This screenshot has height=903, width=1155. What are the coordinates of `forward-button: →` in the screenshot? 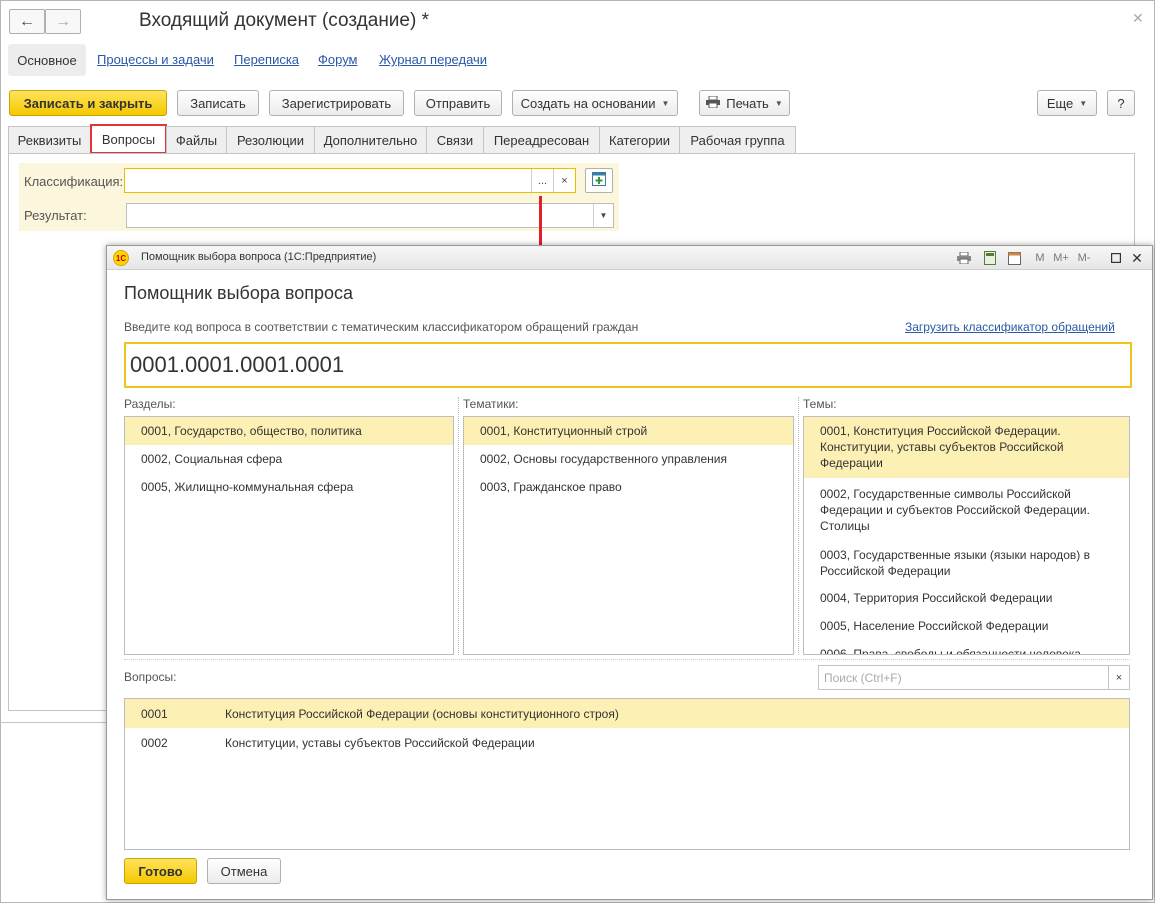 It's located at (63, 21).